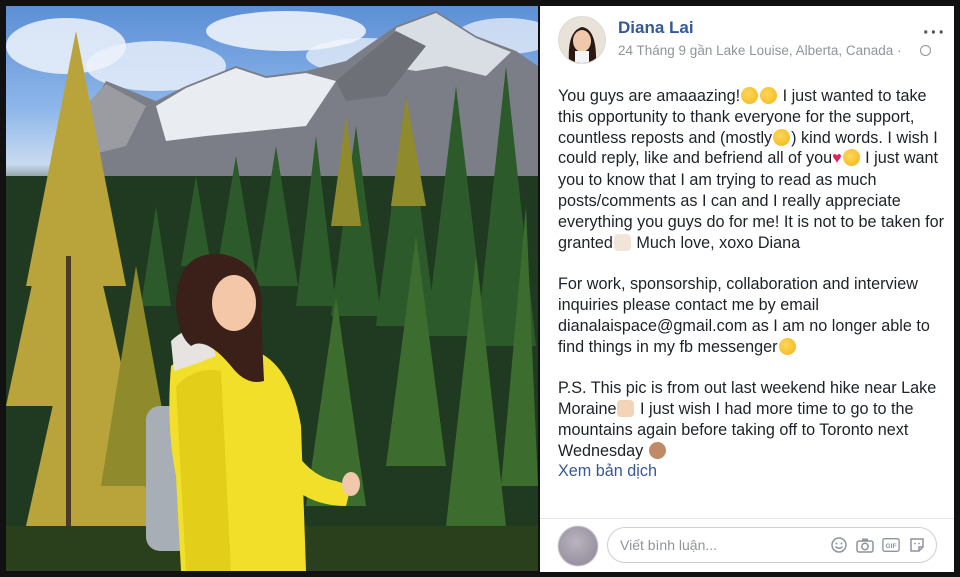  I want to click on author-name: Diana Lai, so click(656, 28).